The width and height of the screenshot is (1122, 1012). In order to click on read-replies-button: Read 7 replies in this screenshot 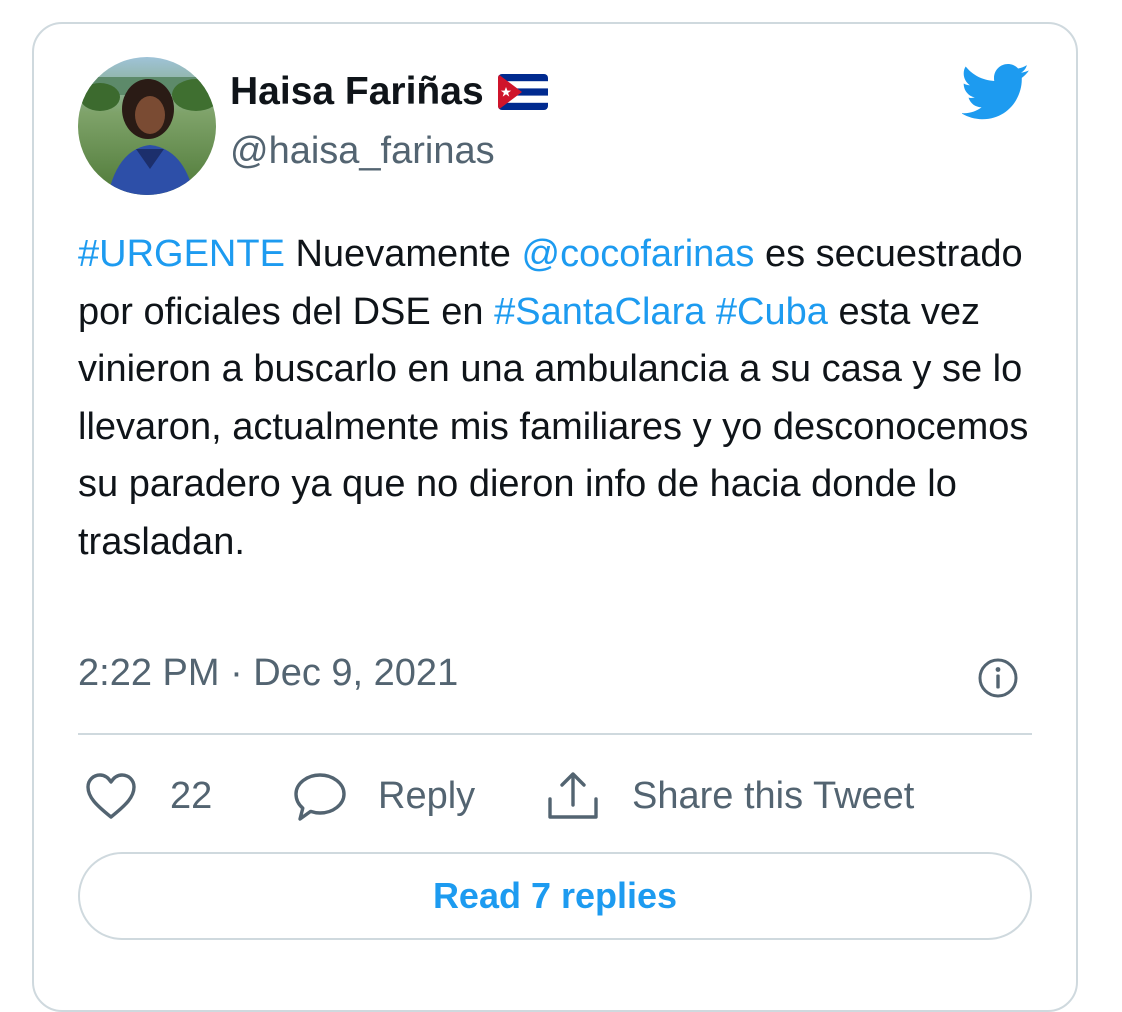, I will do `click(555, 896)`.